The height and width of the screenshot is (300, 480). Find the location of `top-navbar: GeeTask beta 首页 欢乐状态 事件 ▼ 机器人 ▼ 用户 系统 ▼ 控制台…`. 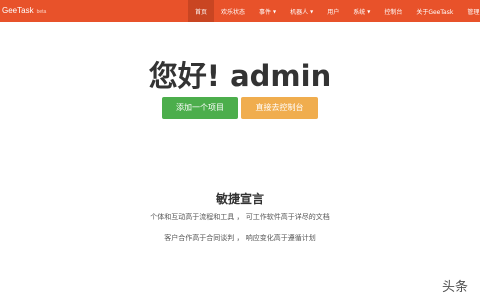

top-navbar: GeeTask beta 首页 欢乐状态 事件 ▼ 机器人 ▼ 用户 系统 ▼ 控制台… is located at coordinates (240, 11).